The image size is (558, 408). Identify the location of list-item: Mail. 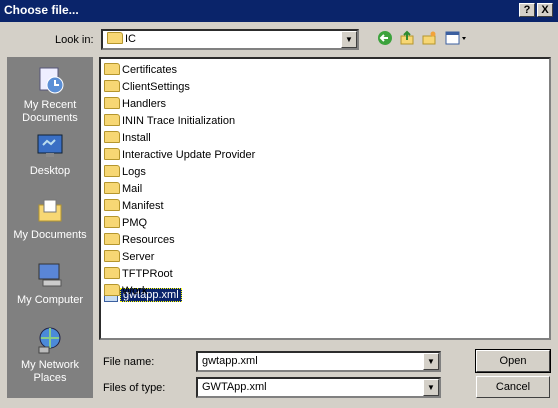
(123, 189).